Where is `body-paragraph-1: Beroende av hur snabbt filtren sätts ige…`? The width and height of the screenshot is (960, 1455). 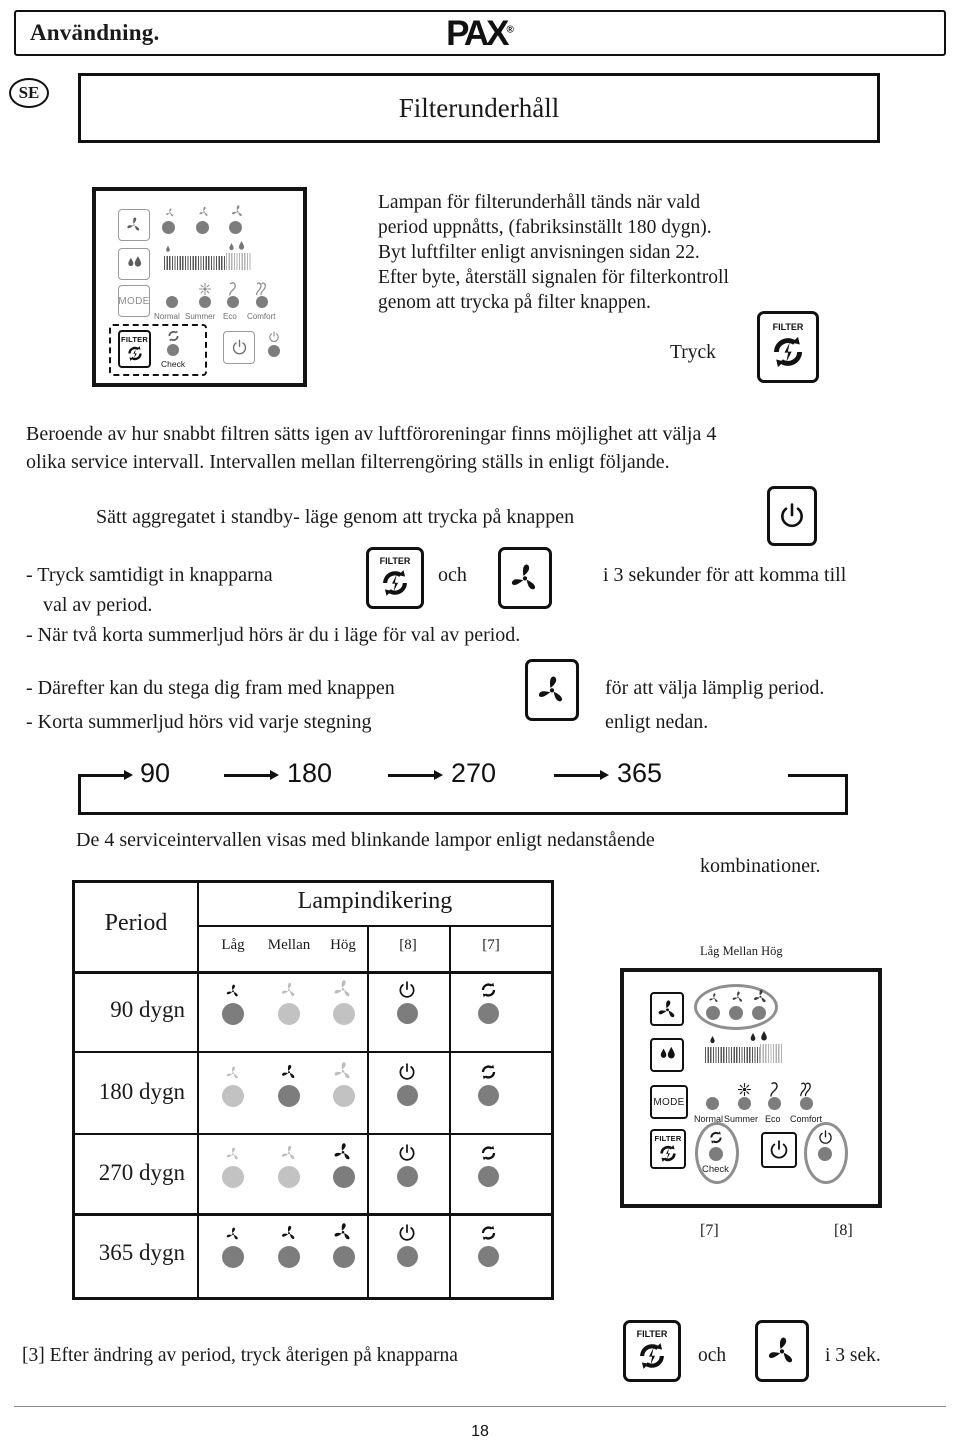 body-paragraph-1: Beroende av hur snabbt filtren sätts ige… is located at coordinates (476, 448).